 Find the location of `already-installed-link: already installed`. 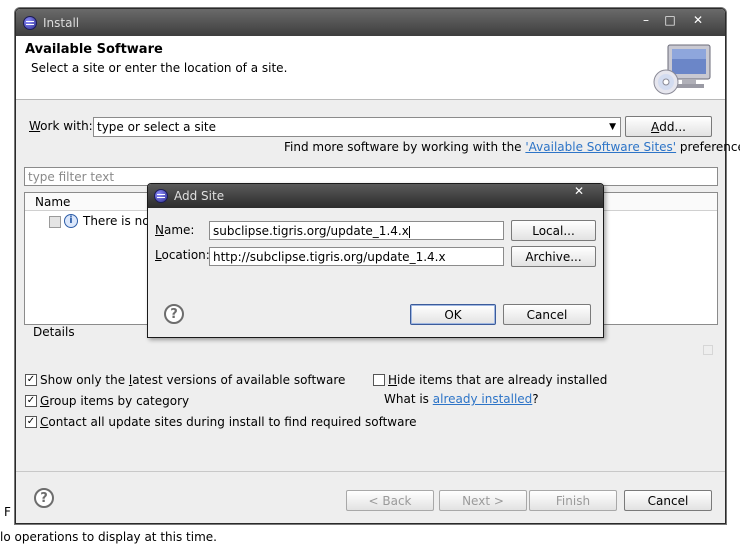

already-installed-link: already installed is located at coordinates (483, 399).